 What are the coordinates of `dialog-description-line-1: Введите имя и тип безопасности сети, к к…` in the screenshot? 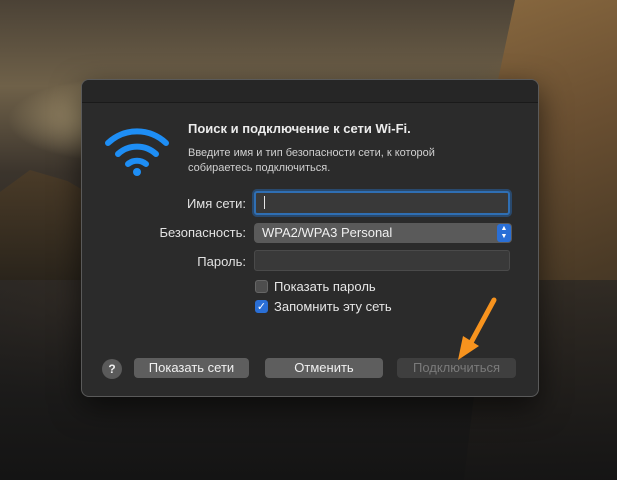 It's located at (311, 153).